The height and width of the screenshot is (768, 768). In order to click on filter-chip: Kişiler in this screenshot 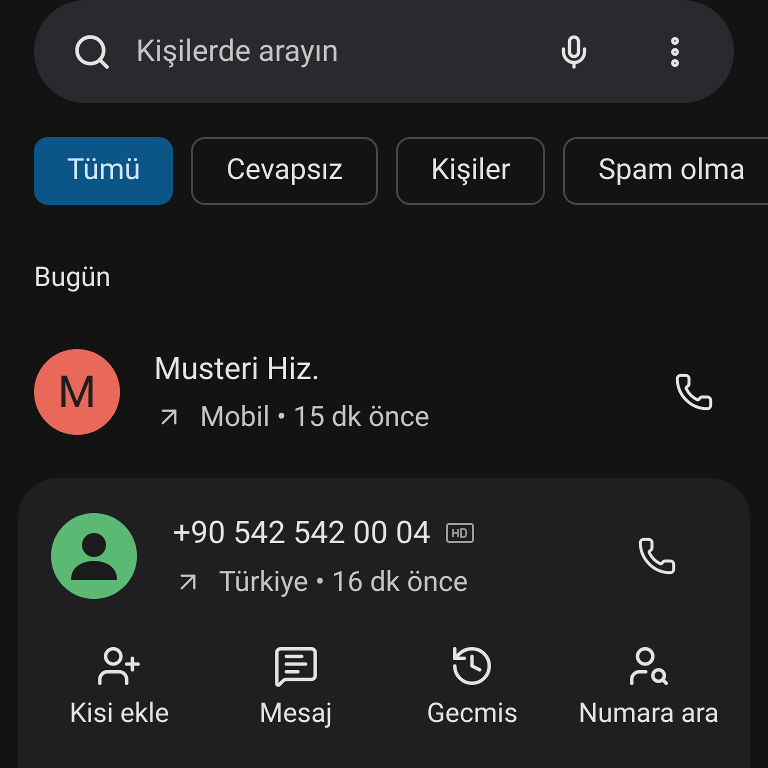, I will do `click(471, 171)`.